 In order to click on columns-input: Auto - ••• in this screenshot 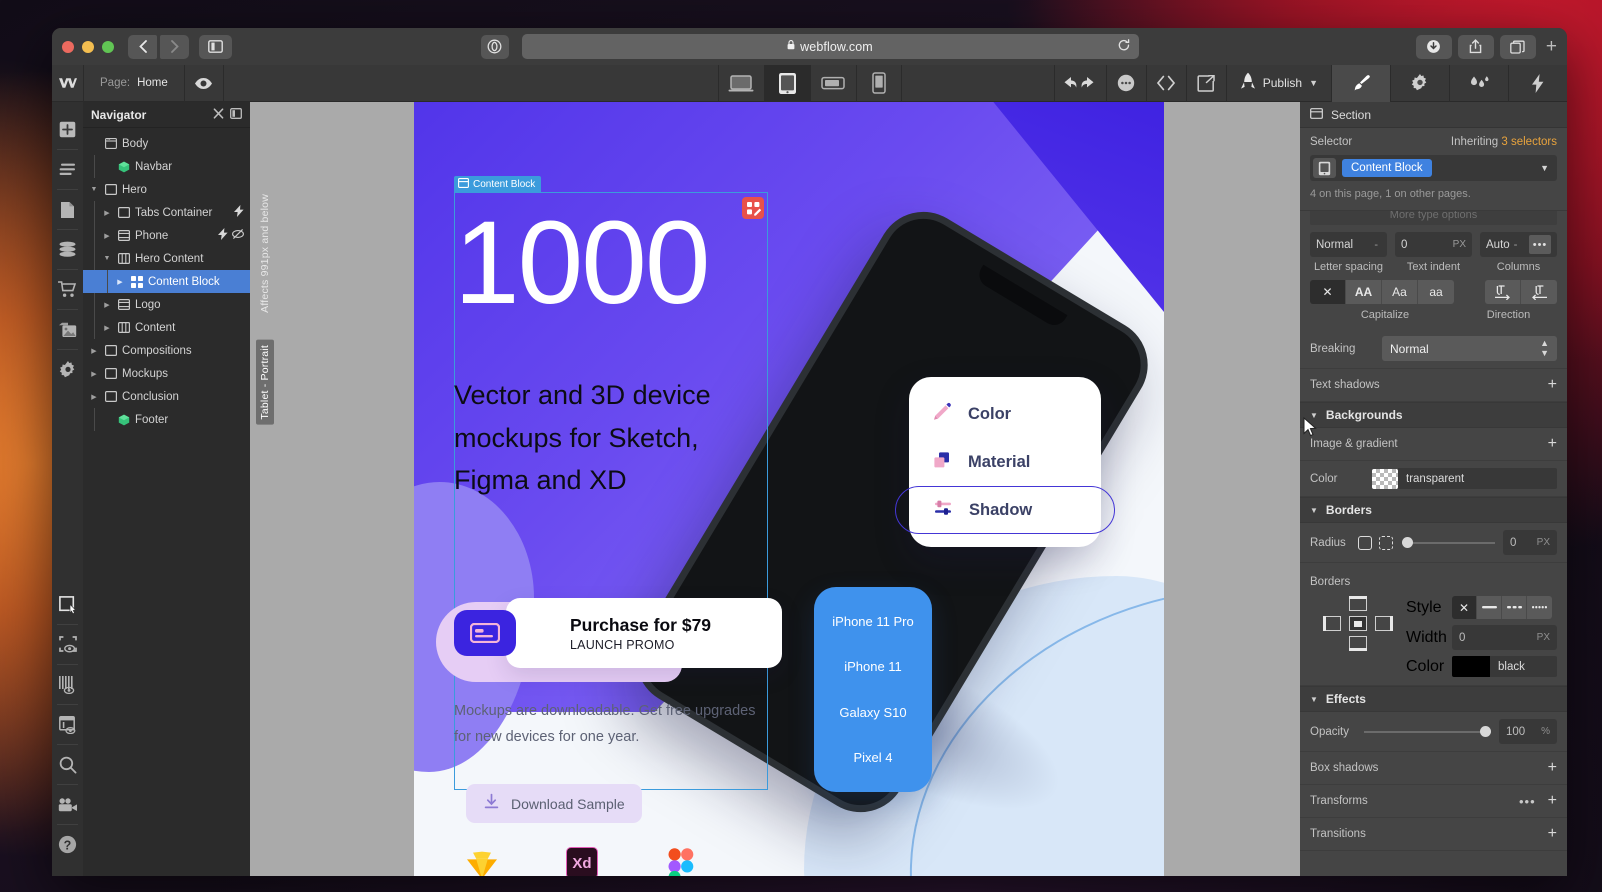, I will do `click(1518, 244)`.